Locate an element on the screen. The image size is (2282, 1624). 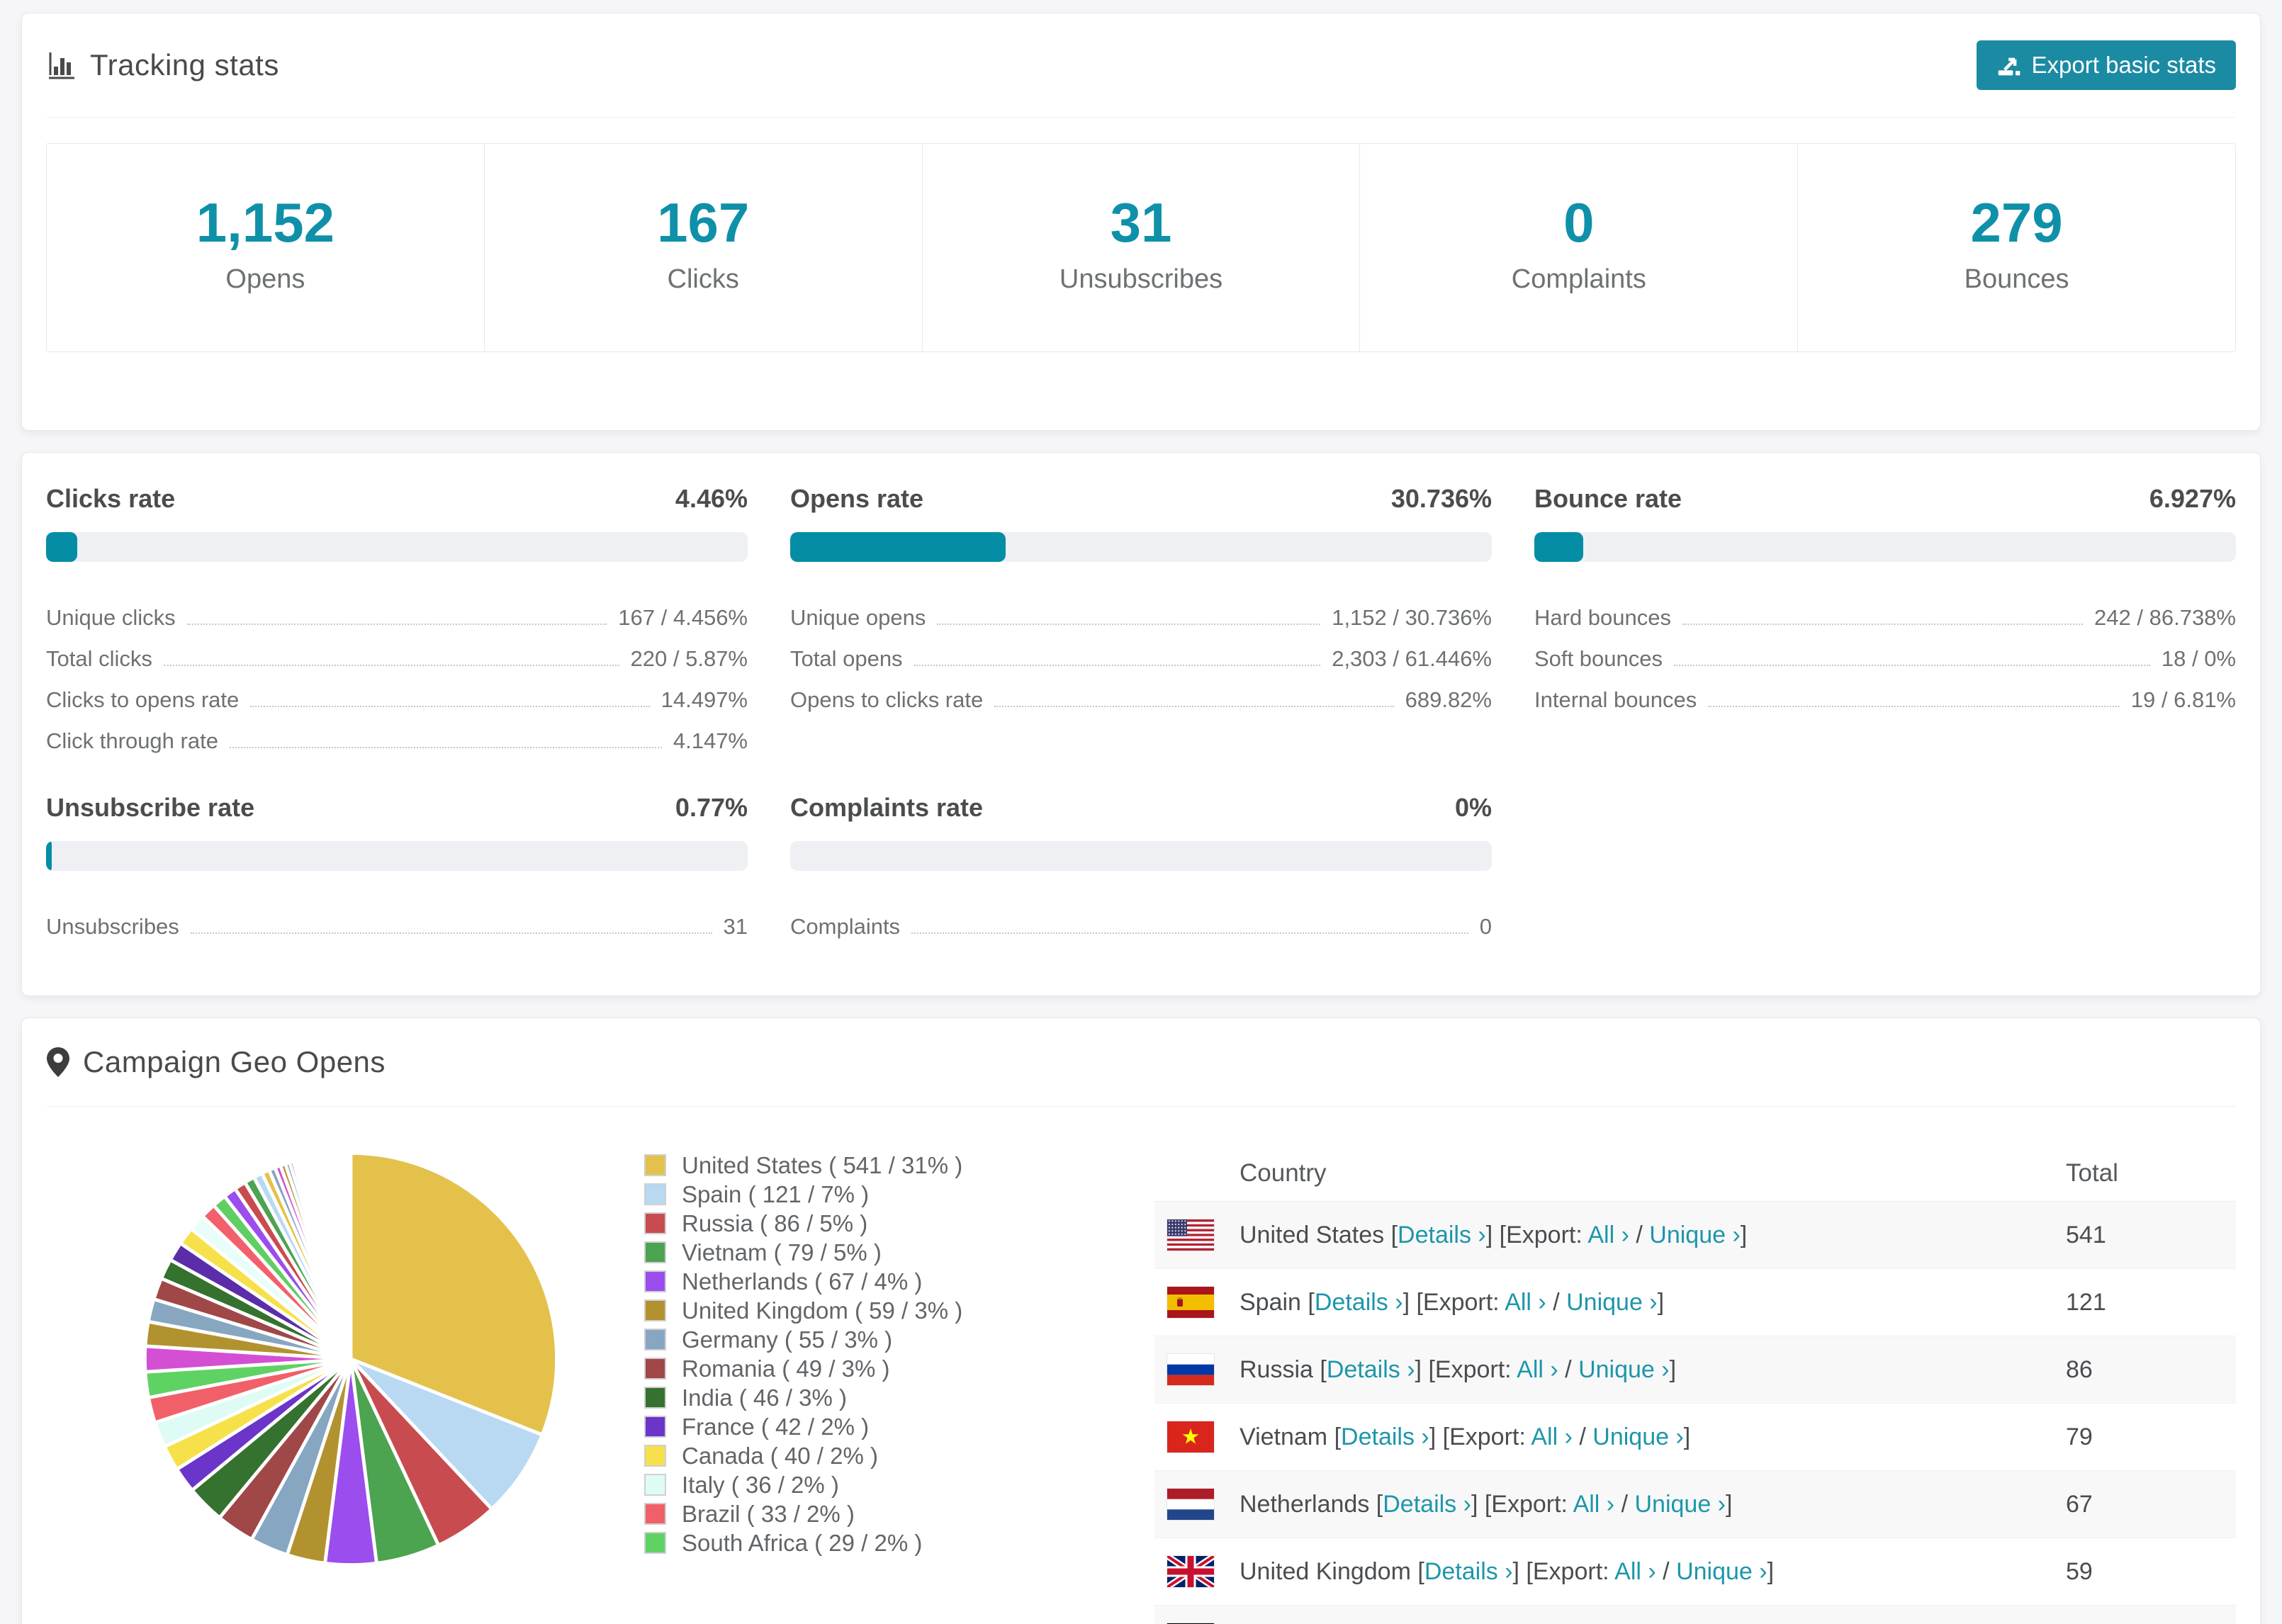
rate-row-value: 167 / 4.456% is located at coordinates (683, 617).